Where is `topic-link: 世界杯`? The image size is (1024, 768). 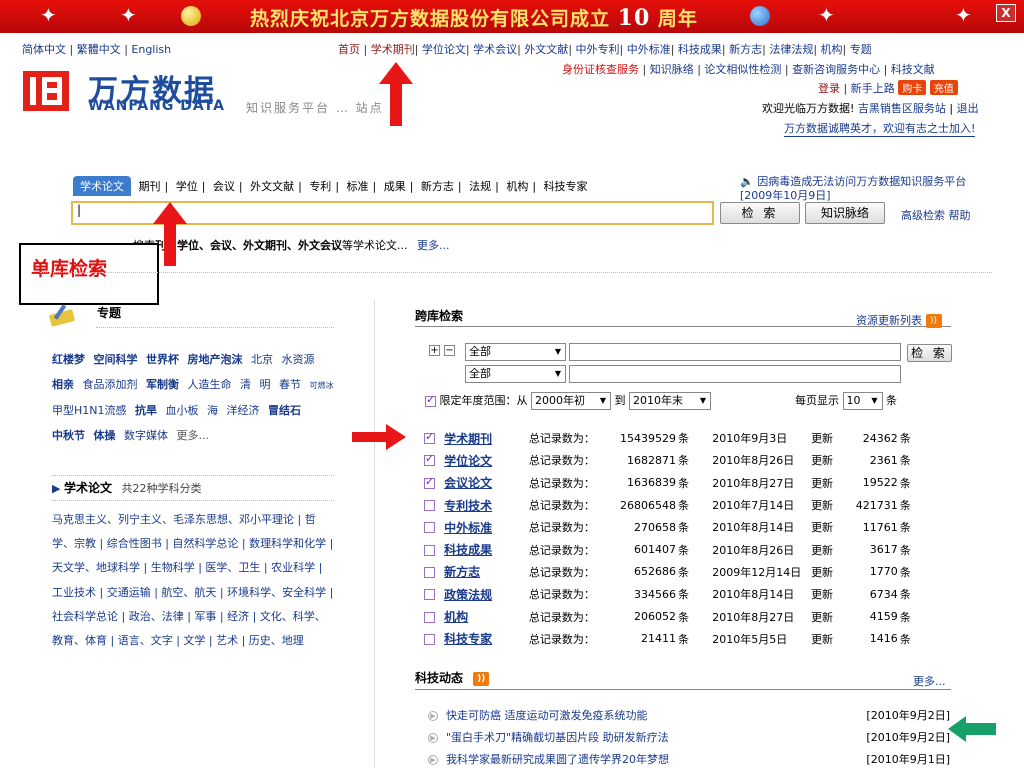
topic-link: 世界杯 is located at coordinates (162, 359).